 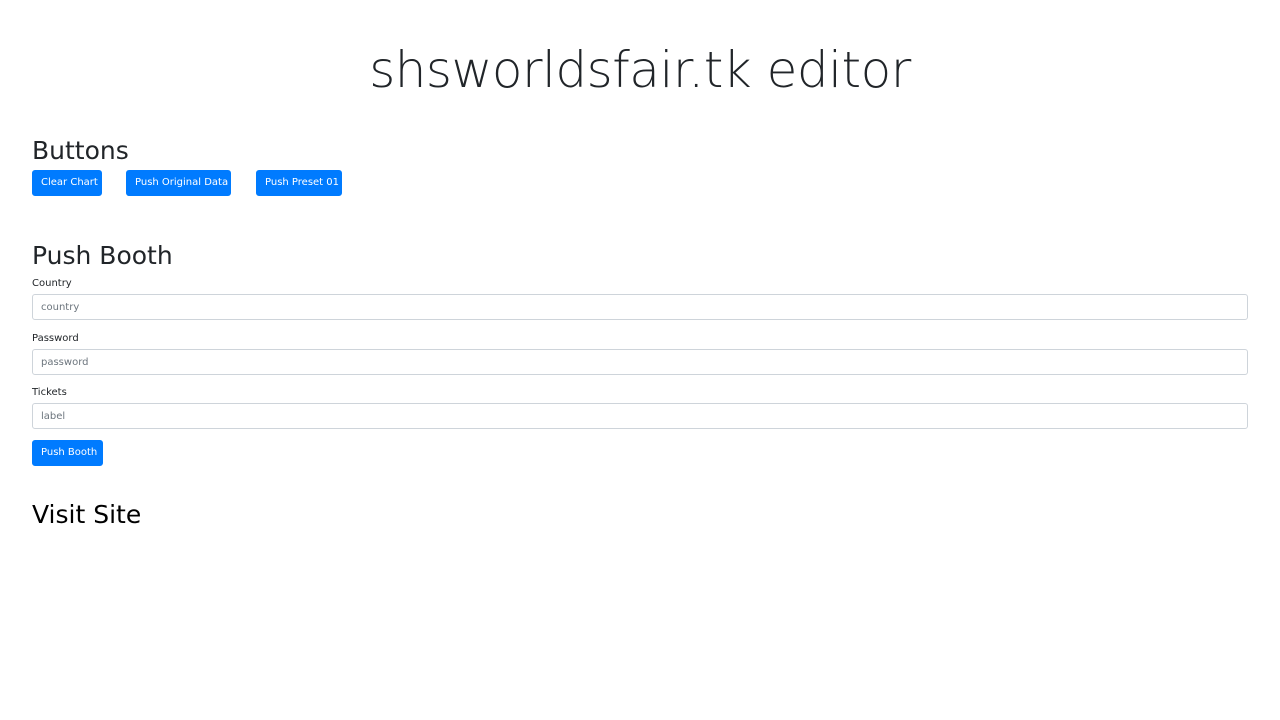 What do you see at coordinates (299, 183) in the screenshot?
I see `push-preset-button: Push Preset 01` at bounding box center [299, 183].